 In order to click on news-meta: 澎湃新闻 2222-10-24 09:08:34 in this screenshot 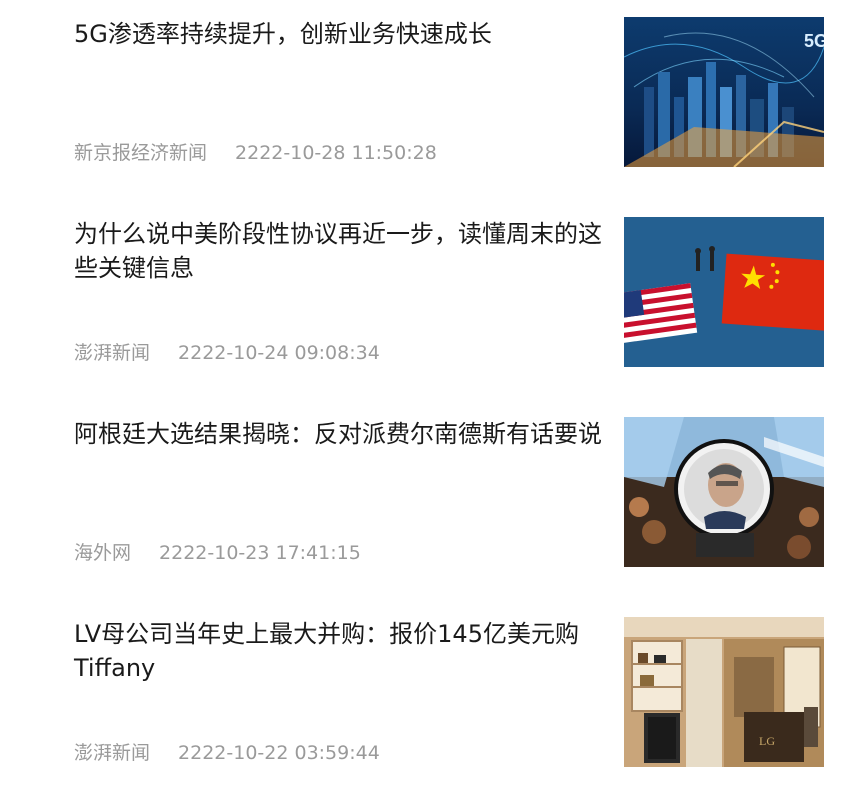, I will do `click(227, 353)`.